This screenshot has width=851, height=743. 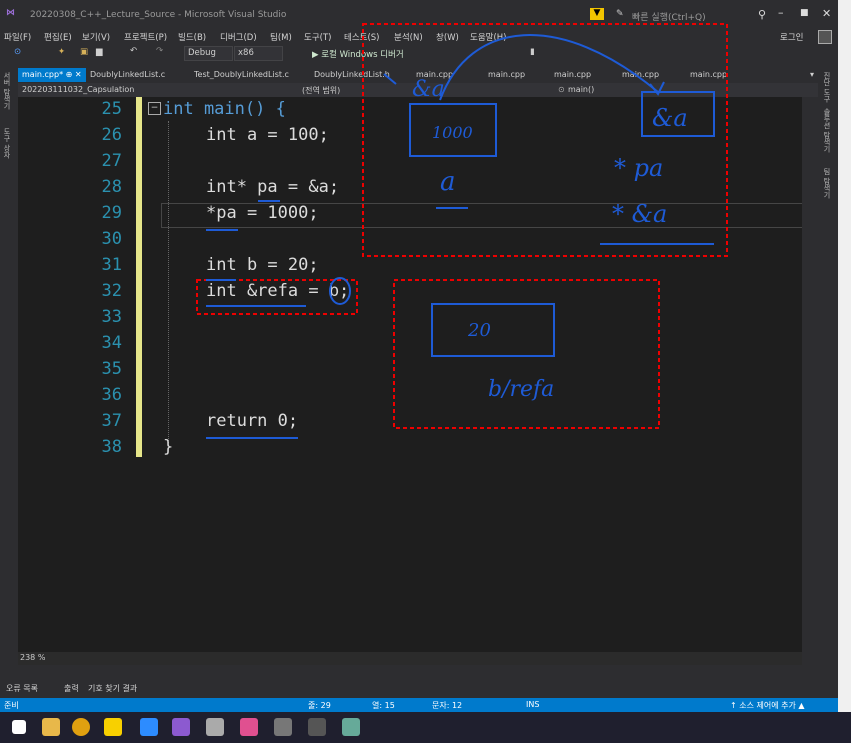 I want to click on editor-app-icon, so click(x=351, y=727).